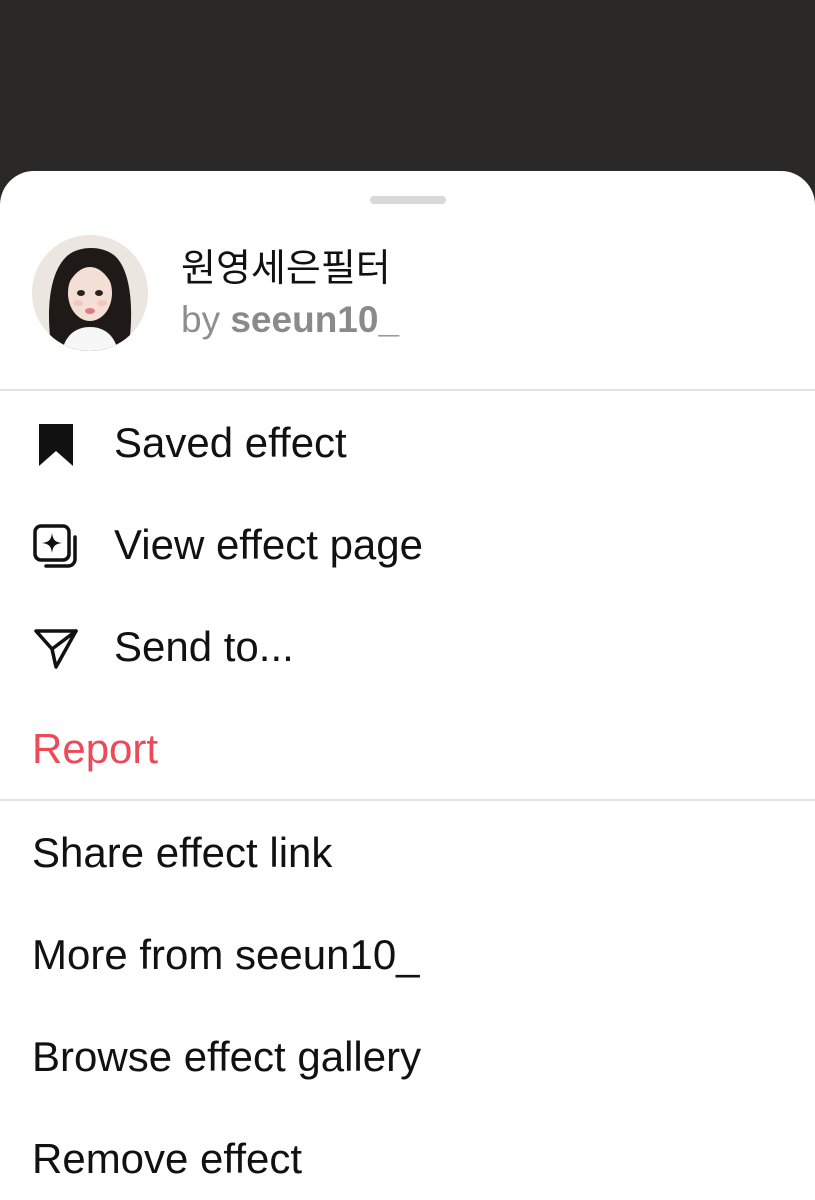  Describe the element at coordinates (407, 852) in the screenshot. I see `menu-item-share-effect-link: Share effect link` at that location.